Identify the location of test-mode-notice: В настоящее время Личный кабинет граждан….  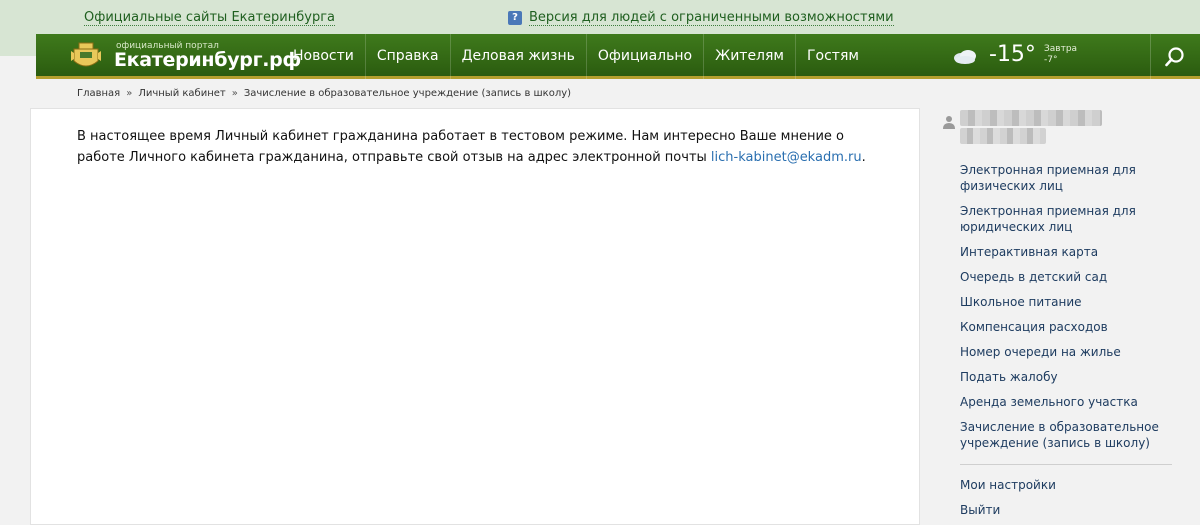
(475, 147).